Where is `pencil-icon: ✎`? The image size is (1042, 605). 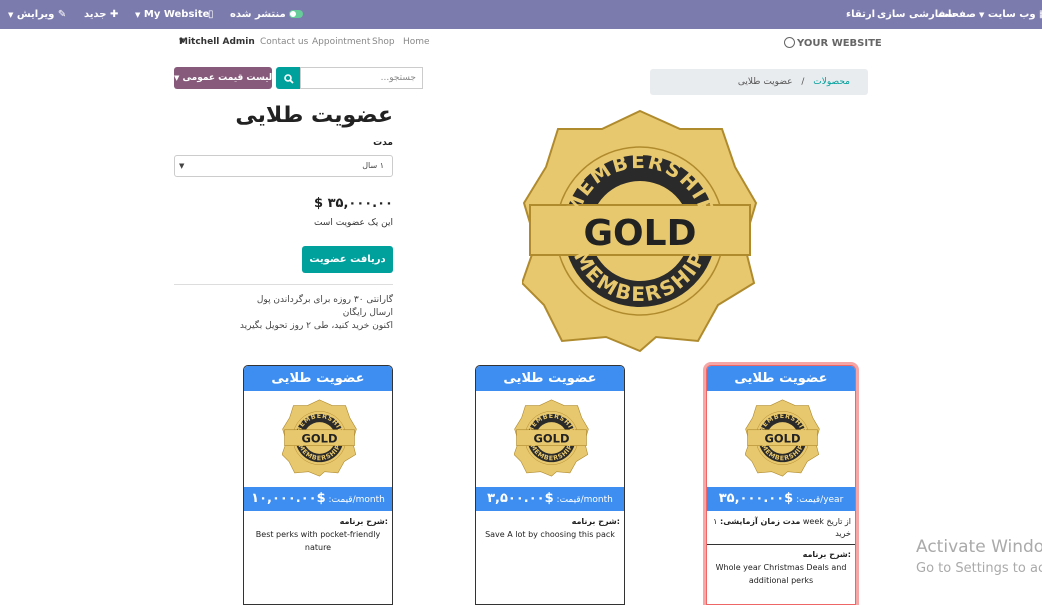
pencil-icon: ✎ is located at coordinates (62, 14).